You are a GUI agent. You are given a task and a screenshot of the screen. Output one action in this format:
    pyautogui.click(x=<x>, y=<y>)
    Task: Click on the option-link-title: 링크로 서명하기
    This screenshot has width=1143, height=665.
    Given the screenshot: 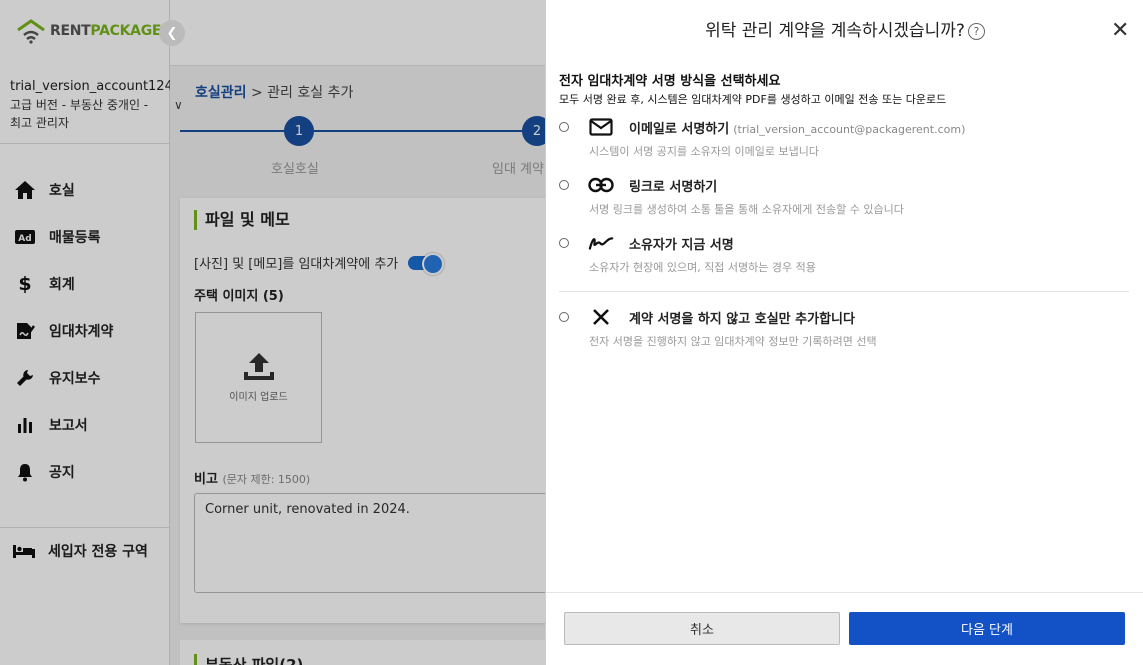 What is the action you would take?
    pyautogui.click(x=673, y=187)
    